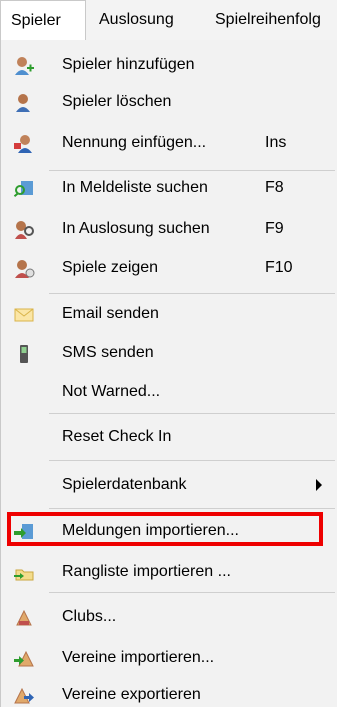 The image size is (337, 714). I want to click on menu-item-label: In Auslosung suchen, so click(136, 228).